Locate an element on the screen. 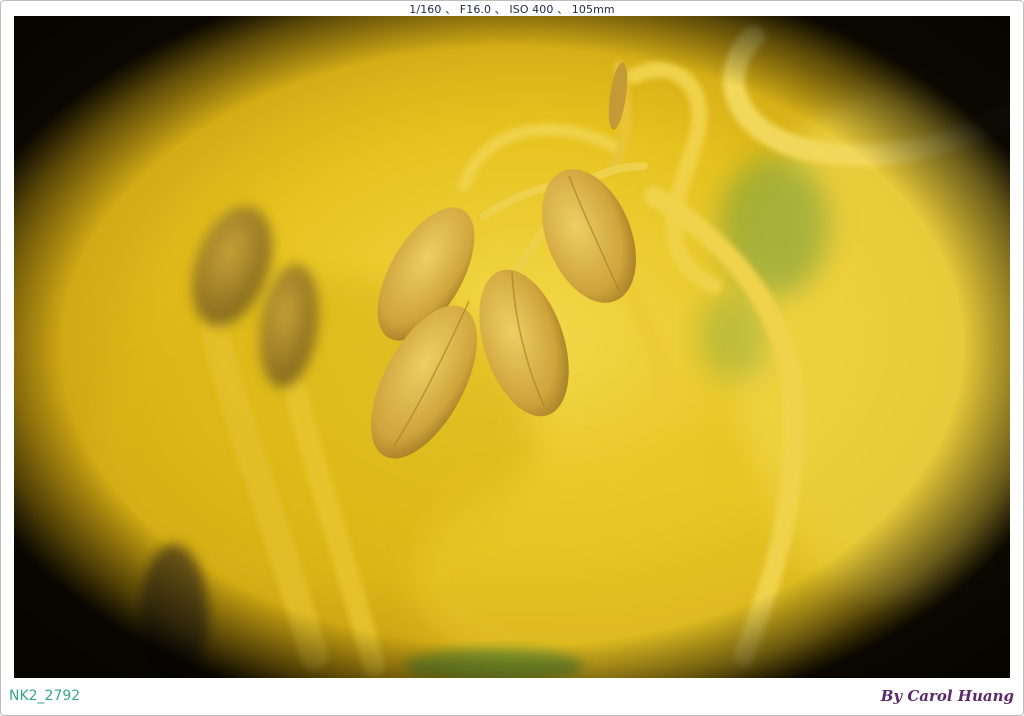 The image size is (1024, 716). exif-info: 1/160 、 F16.0 、 ISO 400 、 105mm is located at coordinates (512, 9).